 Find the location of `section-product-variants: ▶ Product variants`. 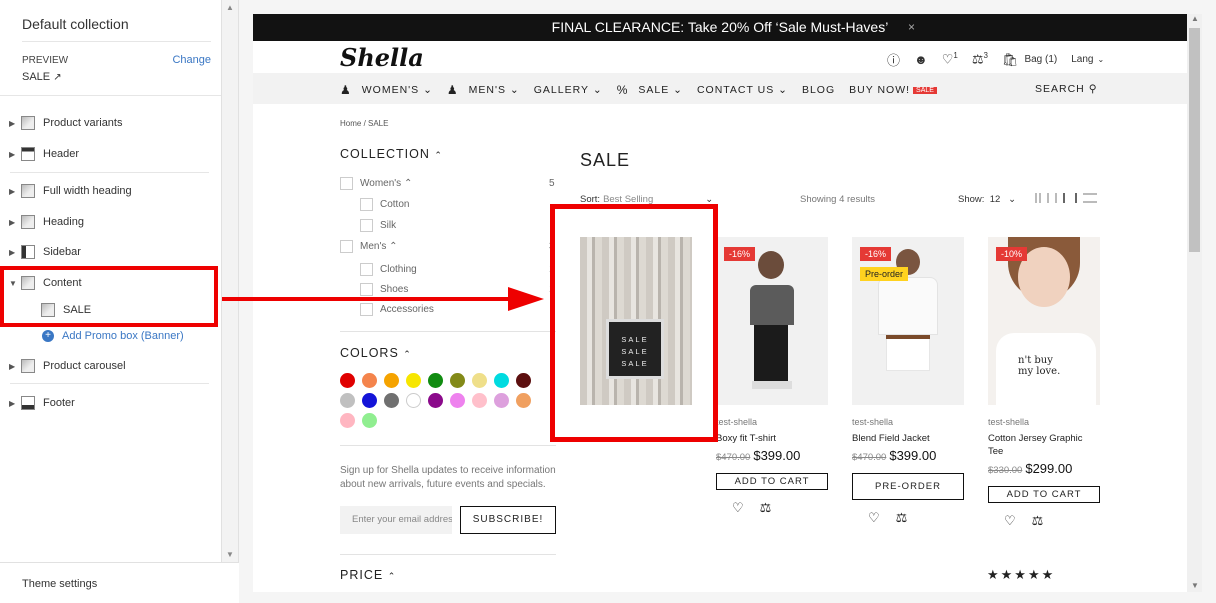

section-product-variants: ▶ Product variants is located at coordinates (111, 123).